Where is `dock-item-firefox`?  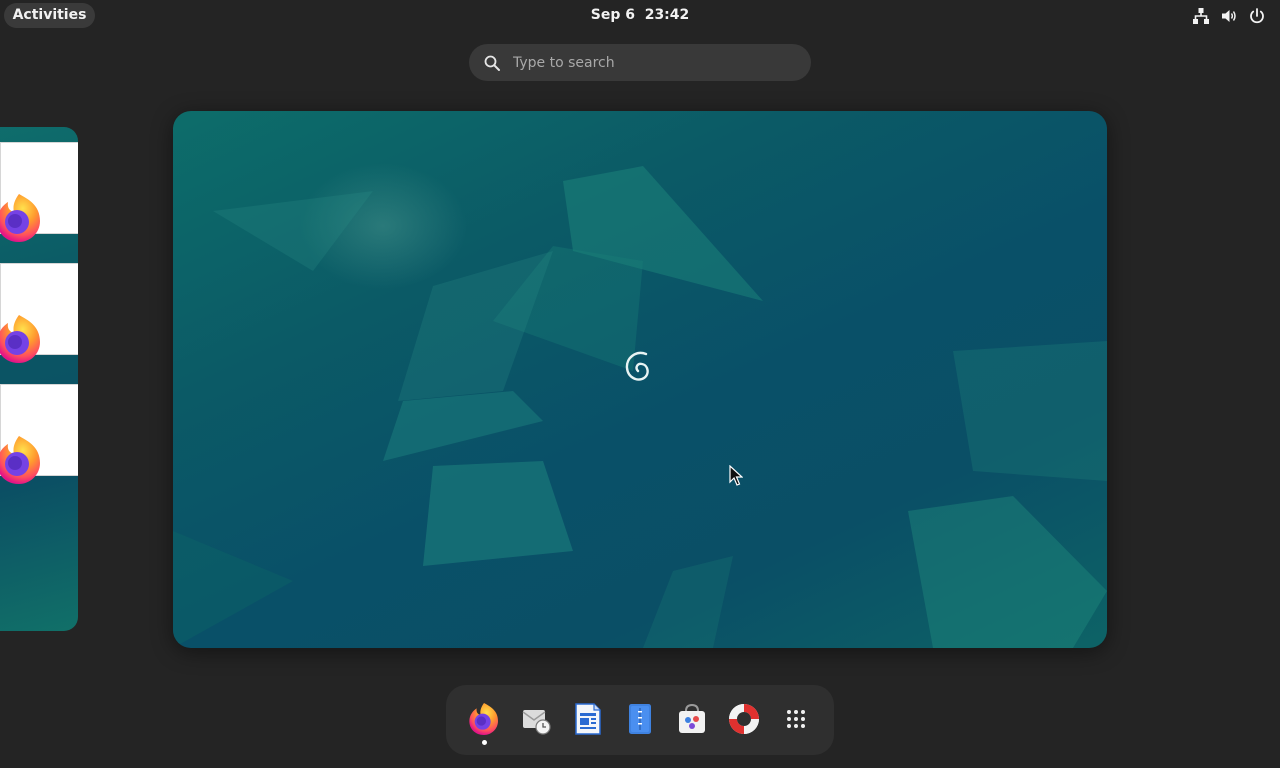
dock-item-firefox is located at coordinates (484, 723).